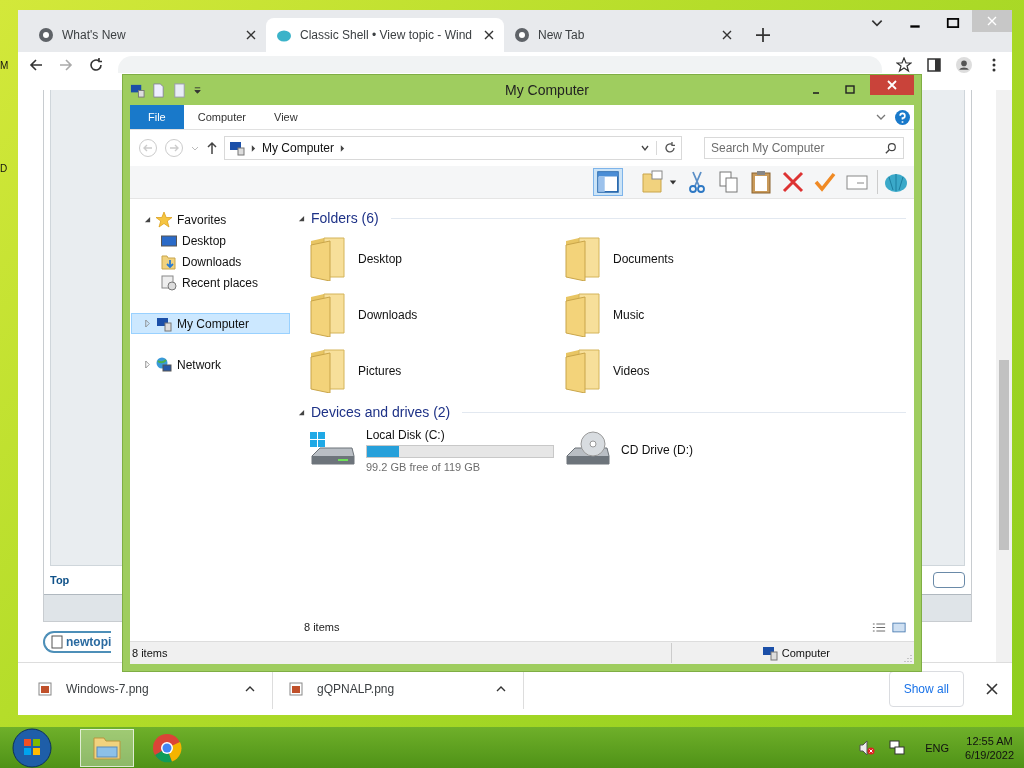 The image size is (1024, 768). I want to click on search-field: Search My Computer, so click(804, 148).